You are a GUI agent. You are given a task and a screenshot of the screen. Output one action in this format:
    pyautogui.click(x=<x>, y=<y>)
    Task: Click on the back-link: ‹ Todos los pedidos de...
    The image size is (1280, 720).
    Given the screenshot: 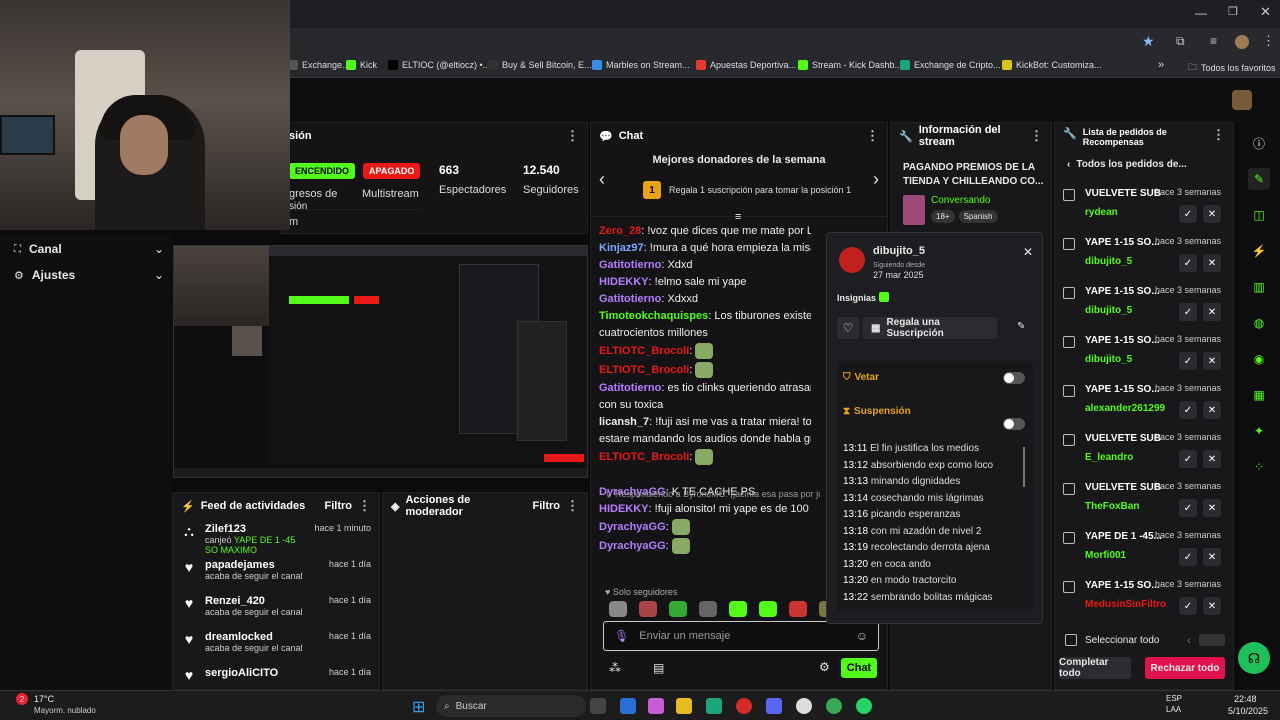 What is the action you would take?
    pyautogui.click(x=1127, y=164)
    